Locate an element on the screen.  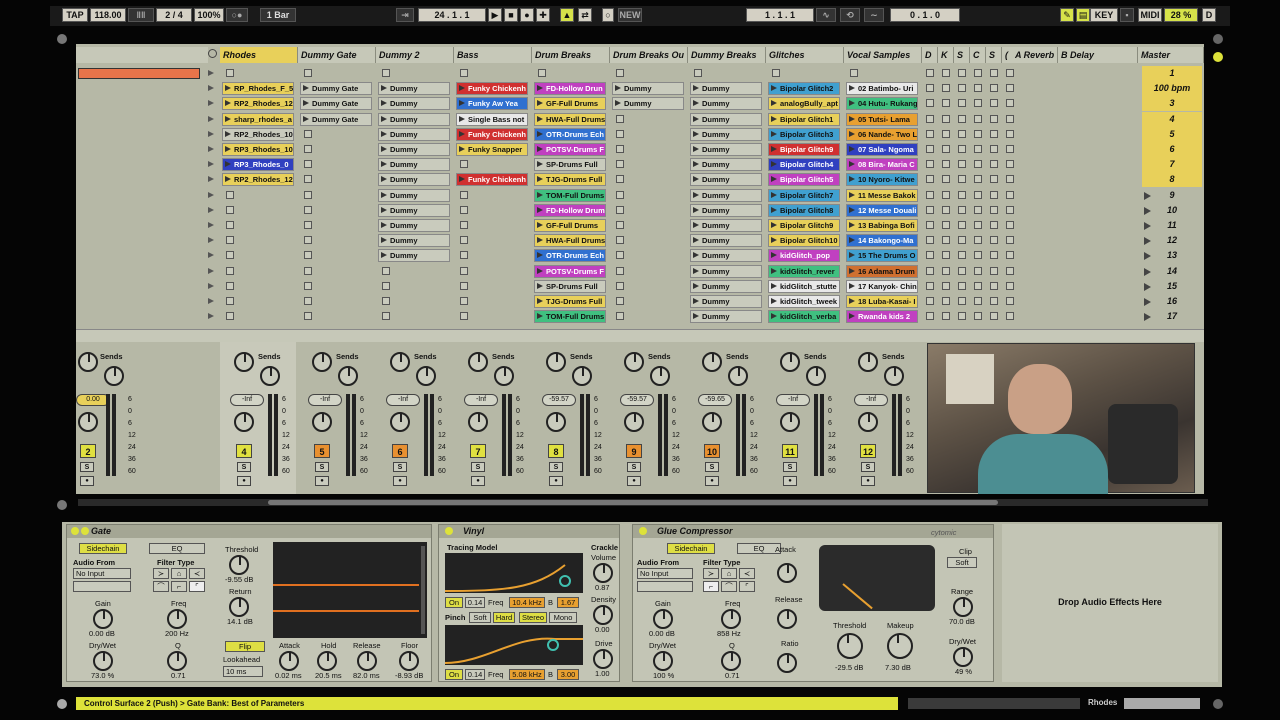
clip: OTR-Drums Ech is located at coordinates (570, 256).